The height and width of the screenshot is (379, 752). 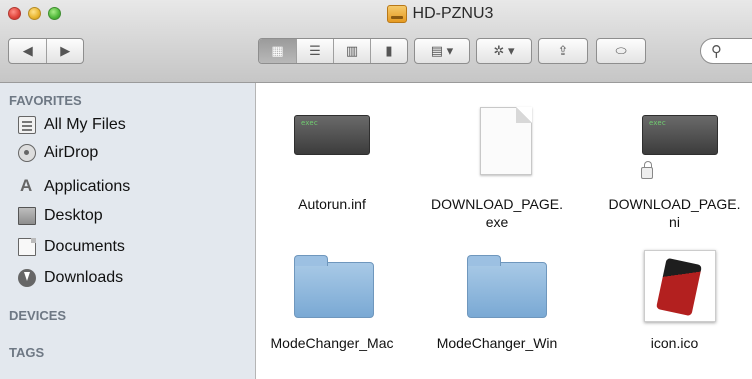 I want to click on icon-grid-icon: ▦, so click(x=277, y=50).